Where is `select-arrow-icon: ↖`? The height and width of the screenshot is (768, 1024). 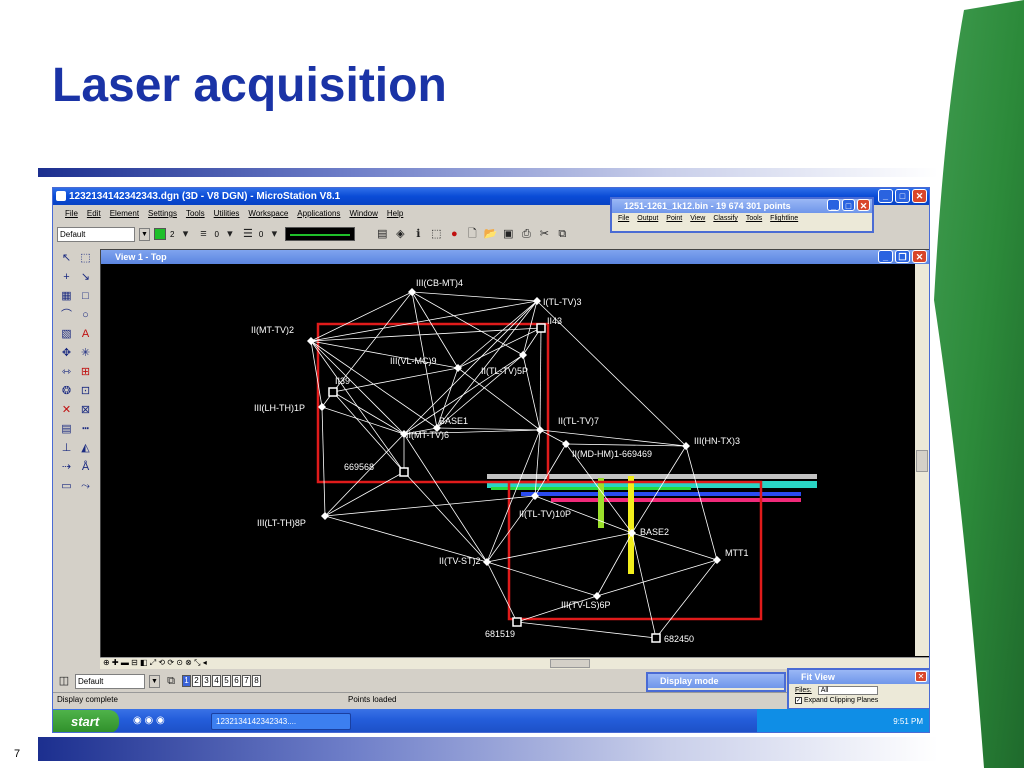 select-arrow-icon: ↖ is located at coordinates (66, 258).